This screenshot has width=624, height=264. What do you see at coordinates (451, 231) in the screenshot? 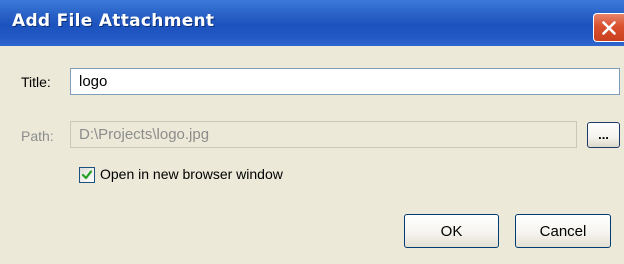
I see `ok-button: OK` at bounding box center [451, 231].